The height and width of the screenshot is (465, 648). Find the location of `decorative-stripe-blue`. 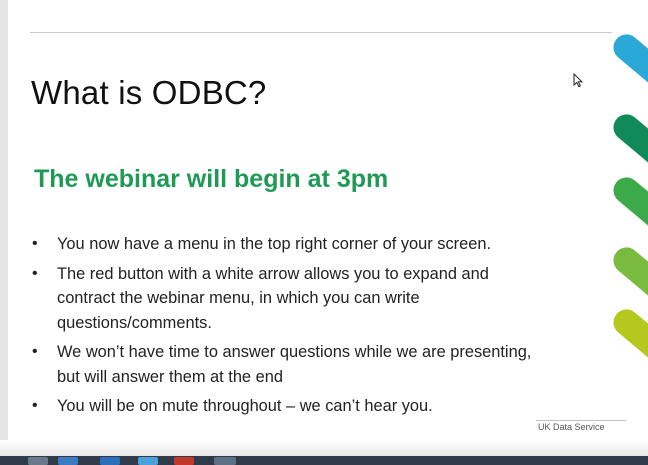

decorative-stripe-blue is located at coordinates (628, 68).